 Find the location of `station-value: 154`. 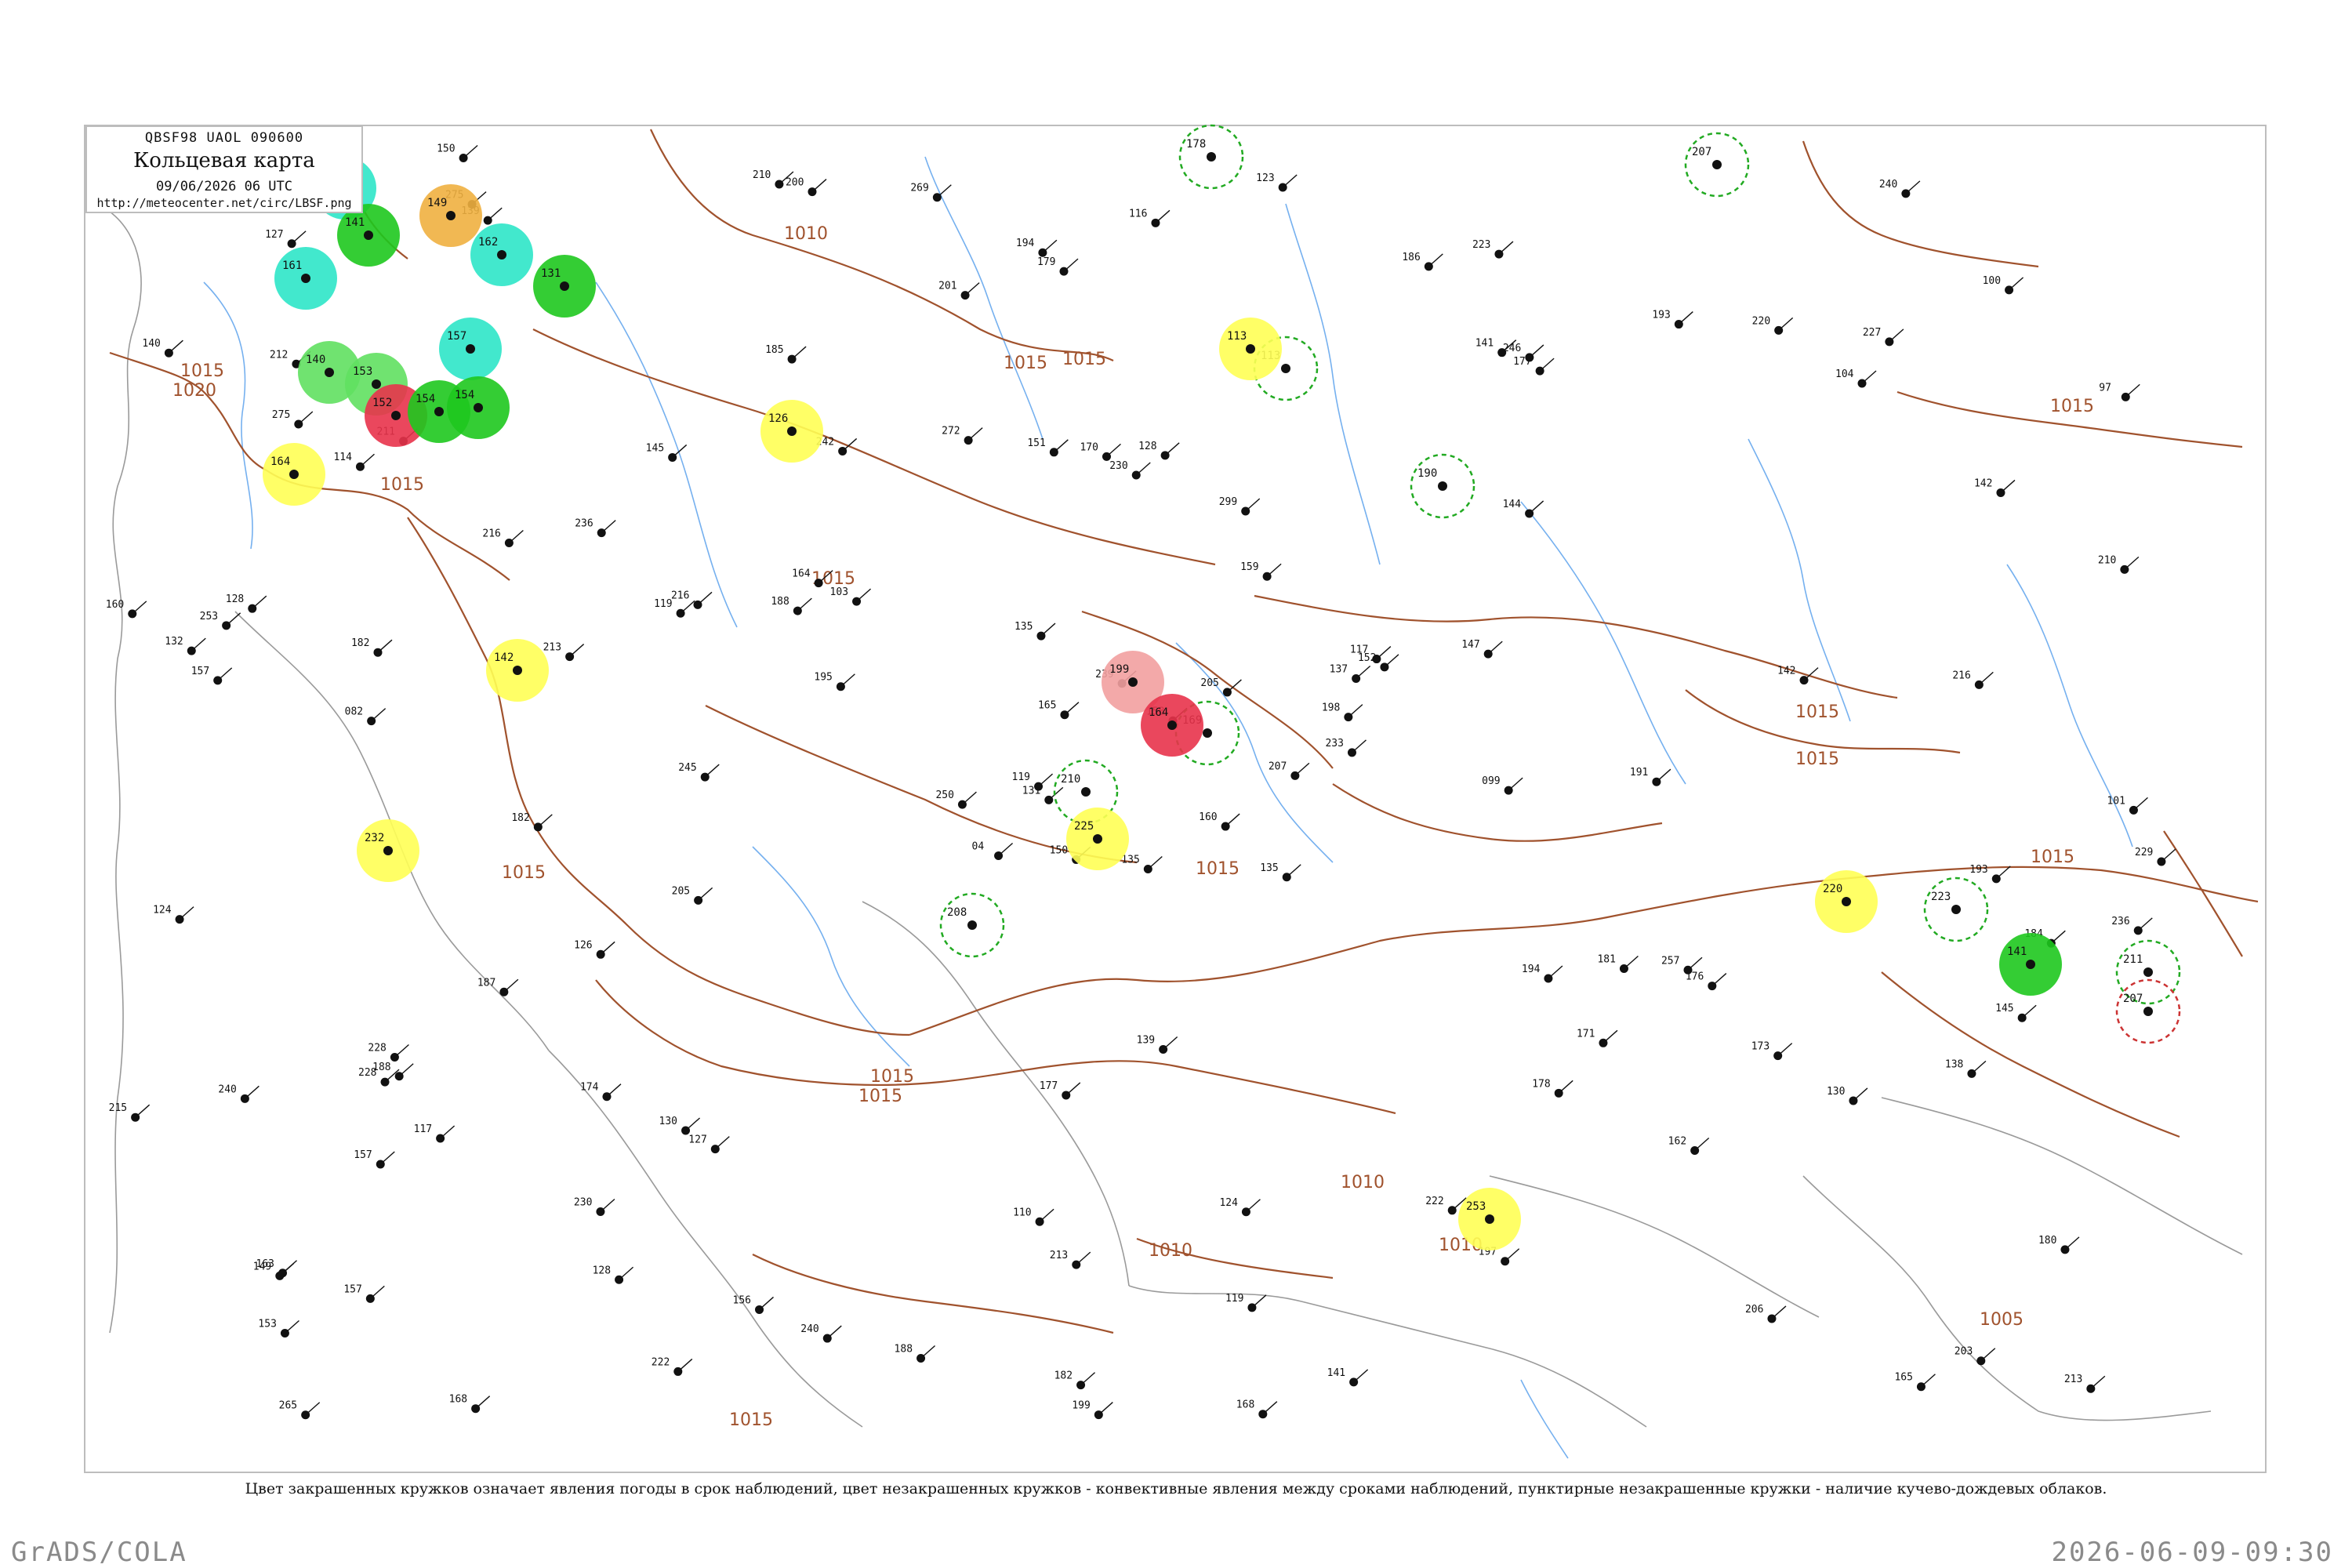

station-value: 154 is located at coordinates (464, 395).